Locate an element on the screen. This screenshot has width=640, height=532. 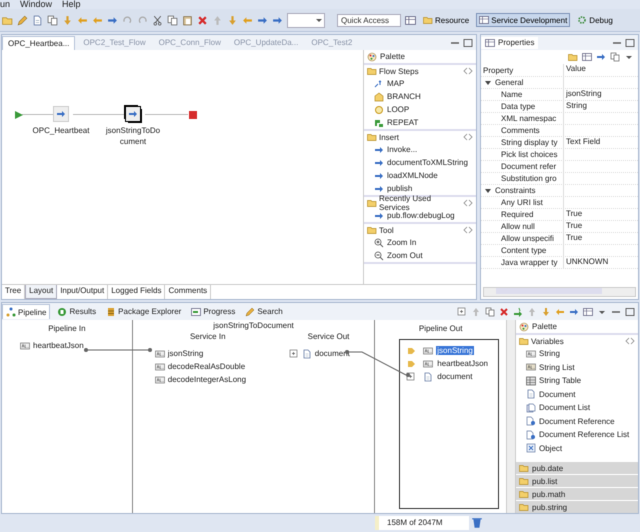
view-tab: Package Explorer is located at coordinates (143, 311).